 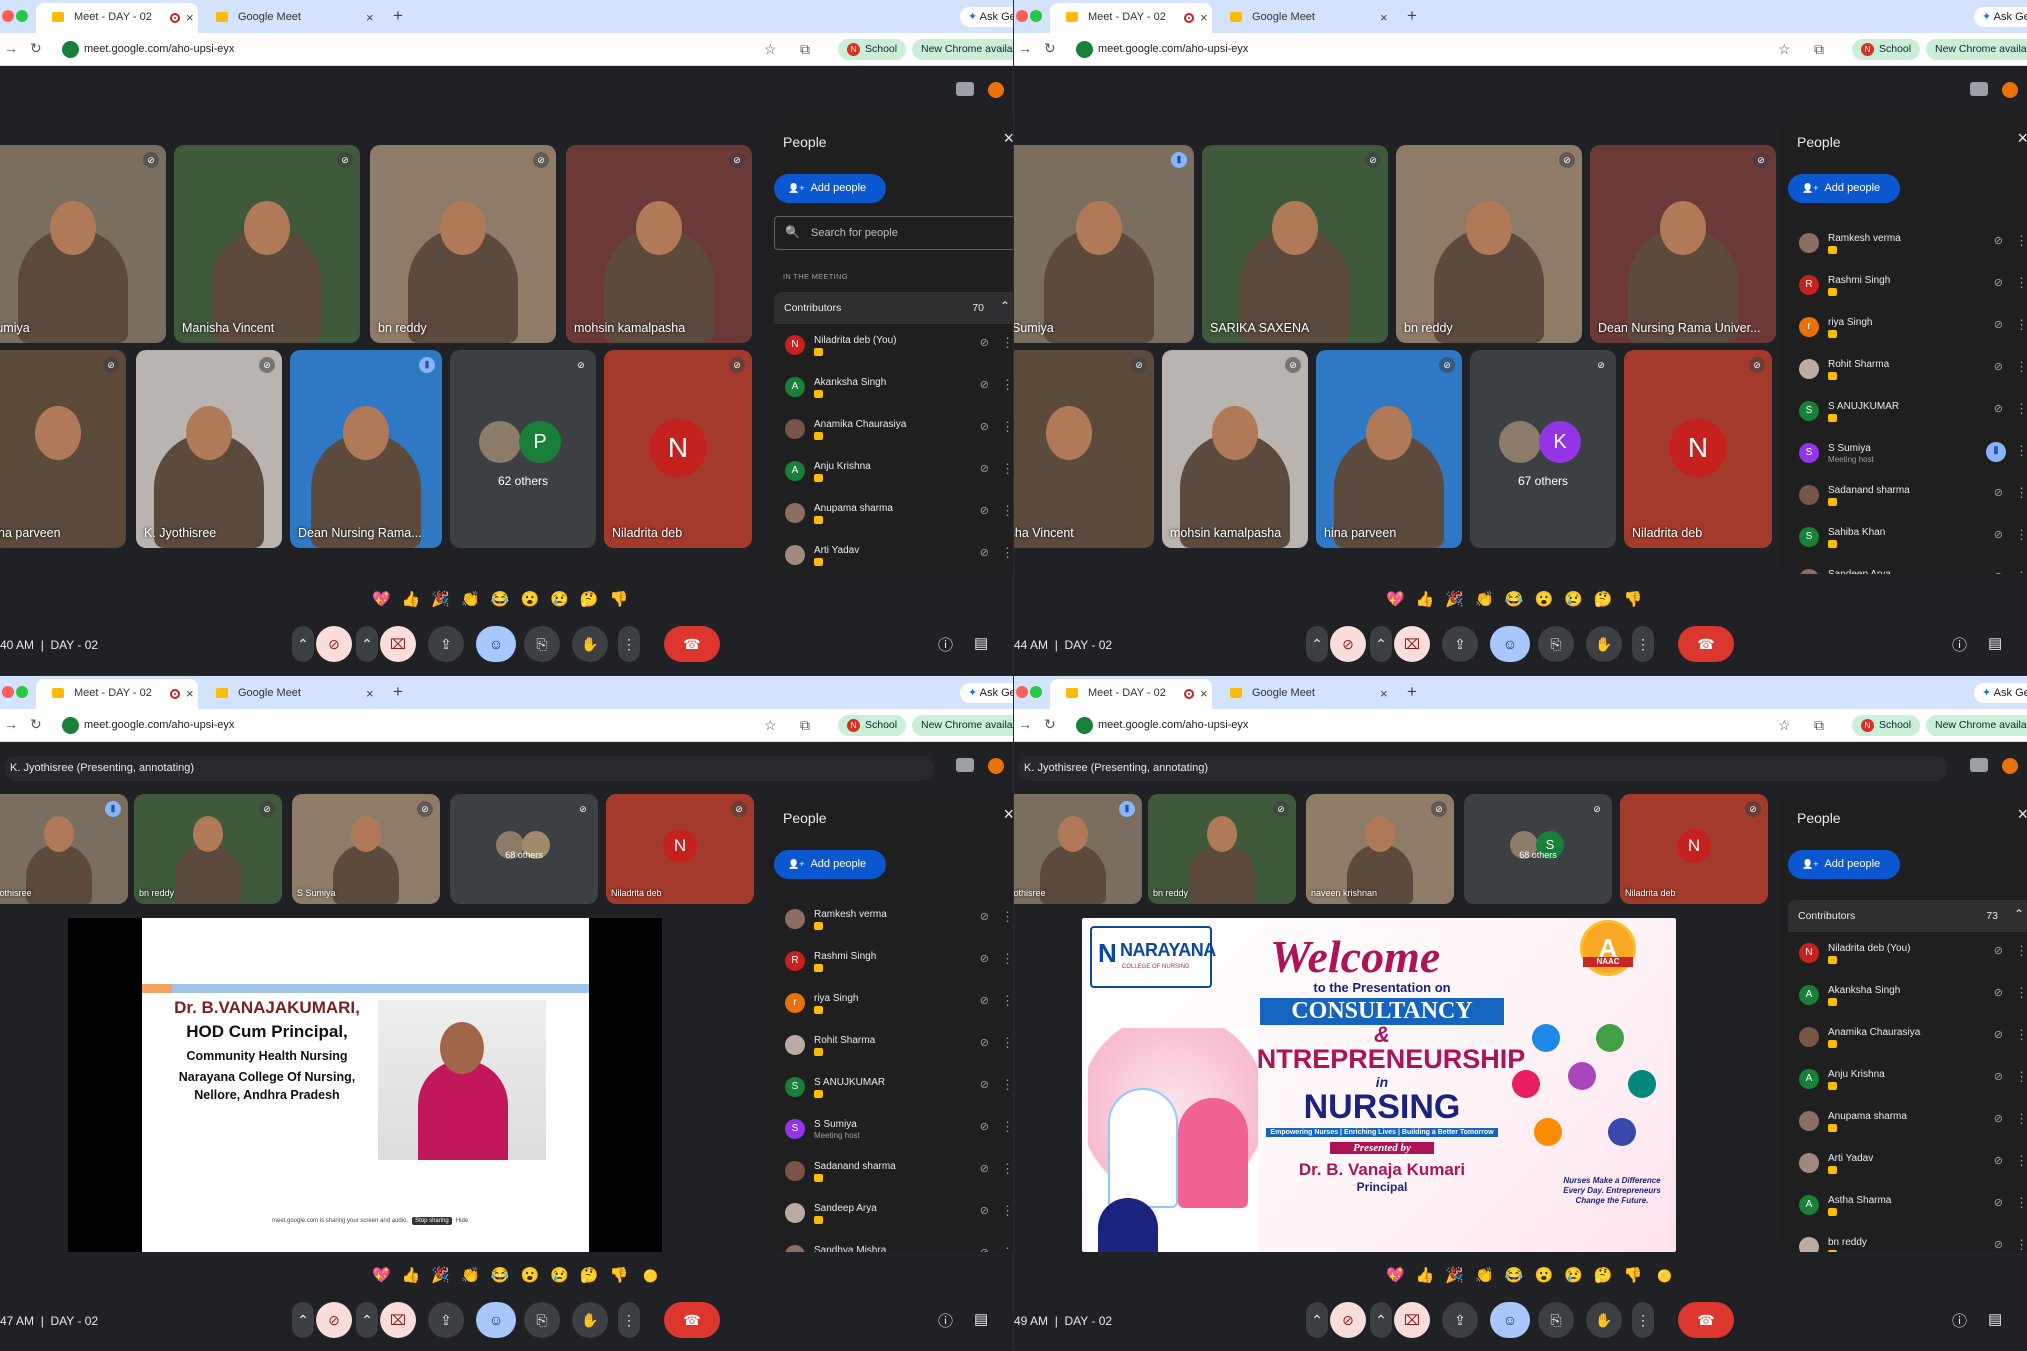 What do you see at coordinates (893, 387) in the screenshot?
I see `participant-row: A Akanksha Singh ⊘ ⋮` at bounding box center [893, 387].